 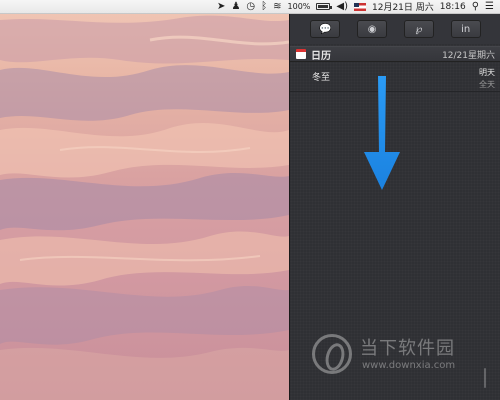 I want to click on qq-penguin-icon: ♟, so click(x=235, y=7).